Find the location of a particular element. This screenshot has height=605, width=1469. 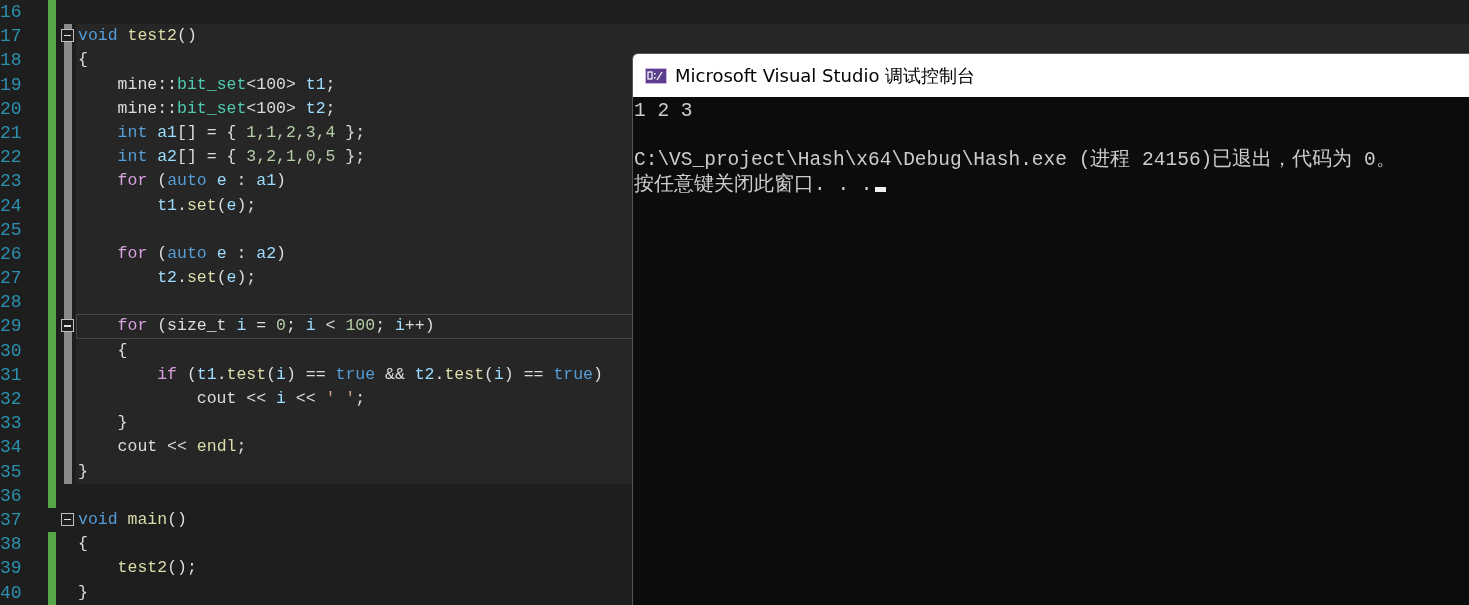

line-number: 17 is located at coordinates (11, 37).